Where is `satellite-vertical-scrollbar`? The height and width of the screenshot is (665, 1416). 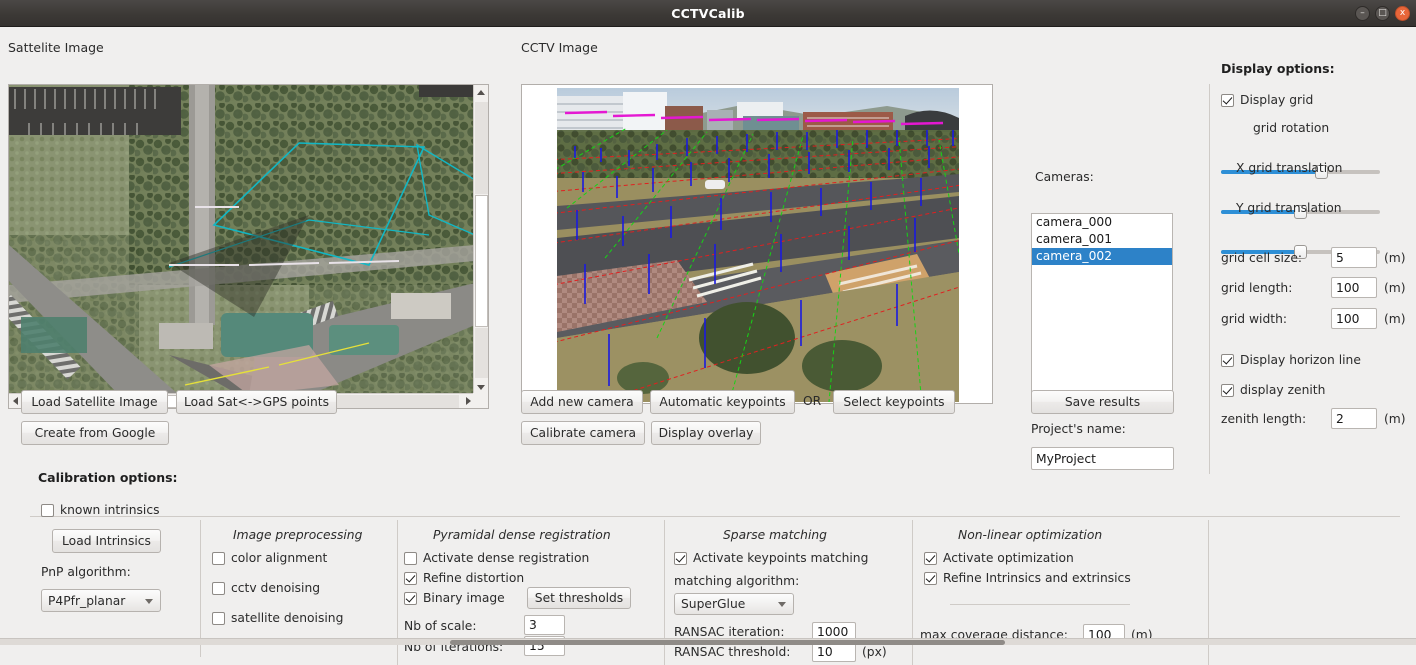 satellite-vertical-scrollbar is located at coordinates (480, 240).